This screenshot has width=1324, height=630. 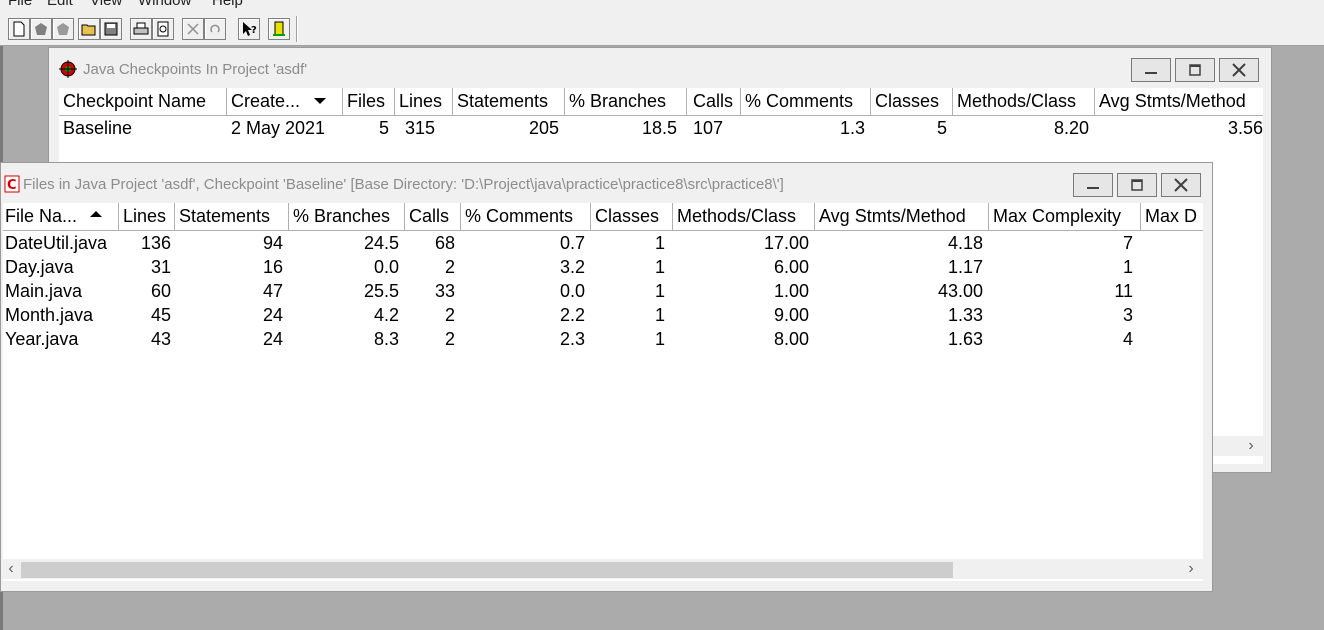 What do you see at coordinates (19, 29) in the screenshot?
I see `new-document-icon` at bounding box center [19, 29].